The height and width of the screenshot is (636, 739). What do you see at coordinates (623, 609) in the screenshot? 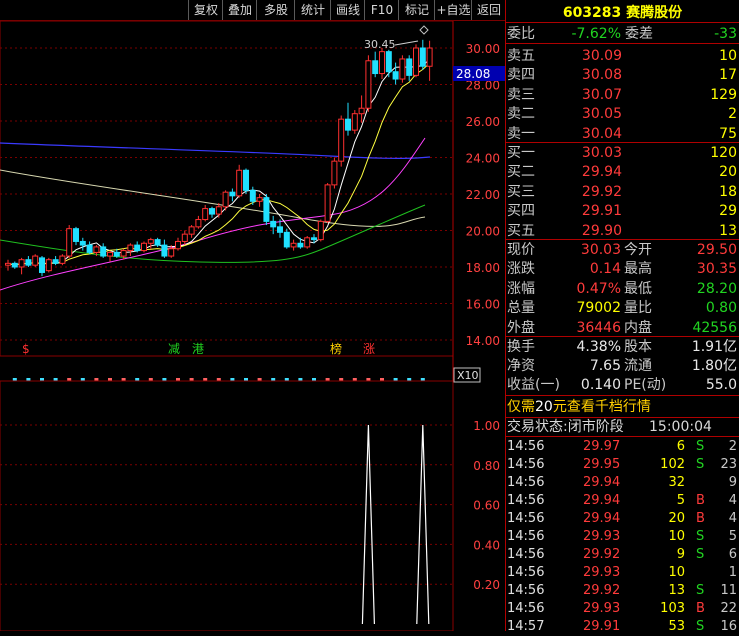
I see `tick-row: 14:56 29.93 103 B 22` at bounding box center [623, 609].